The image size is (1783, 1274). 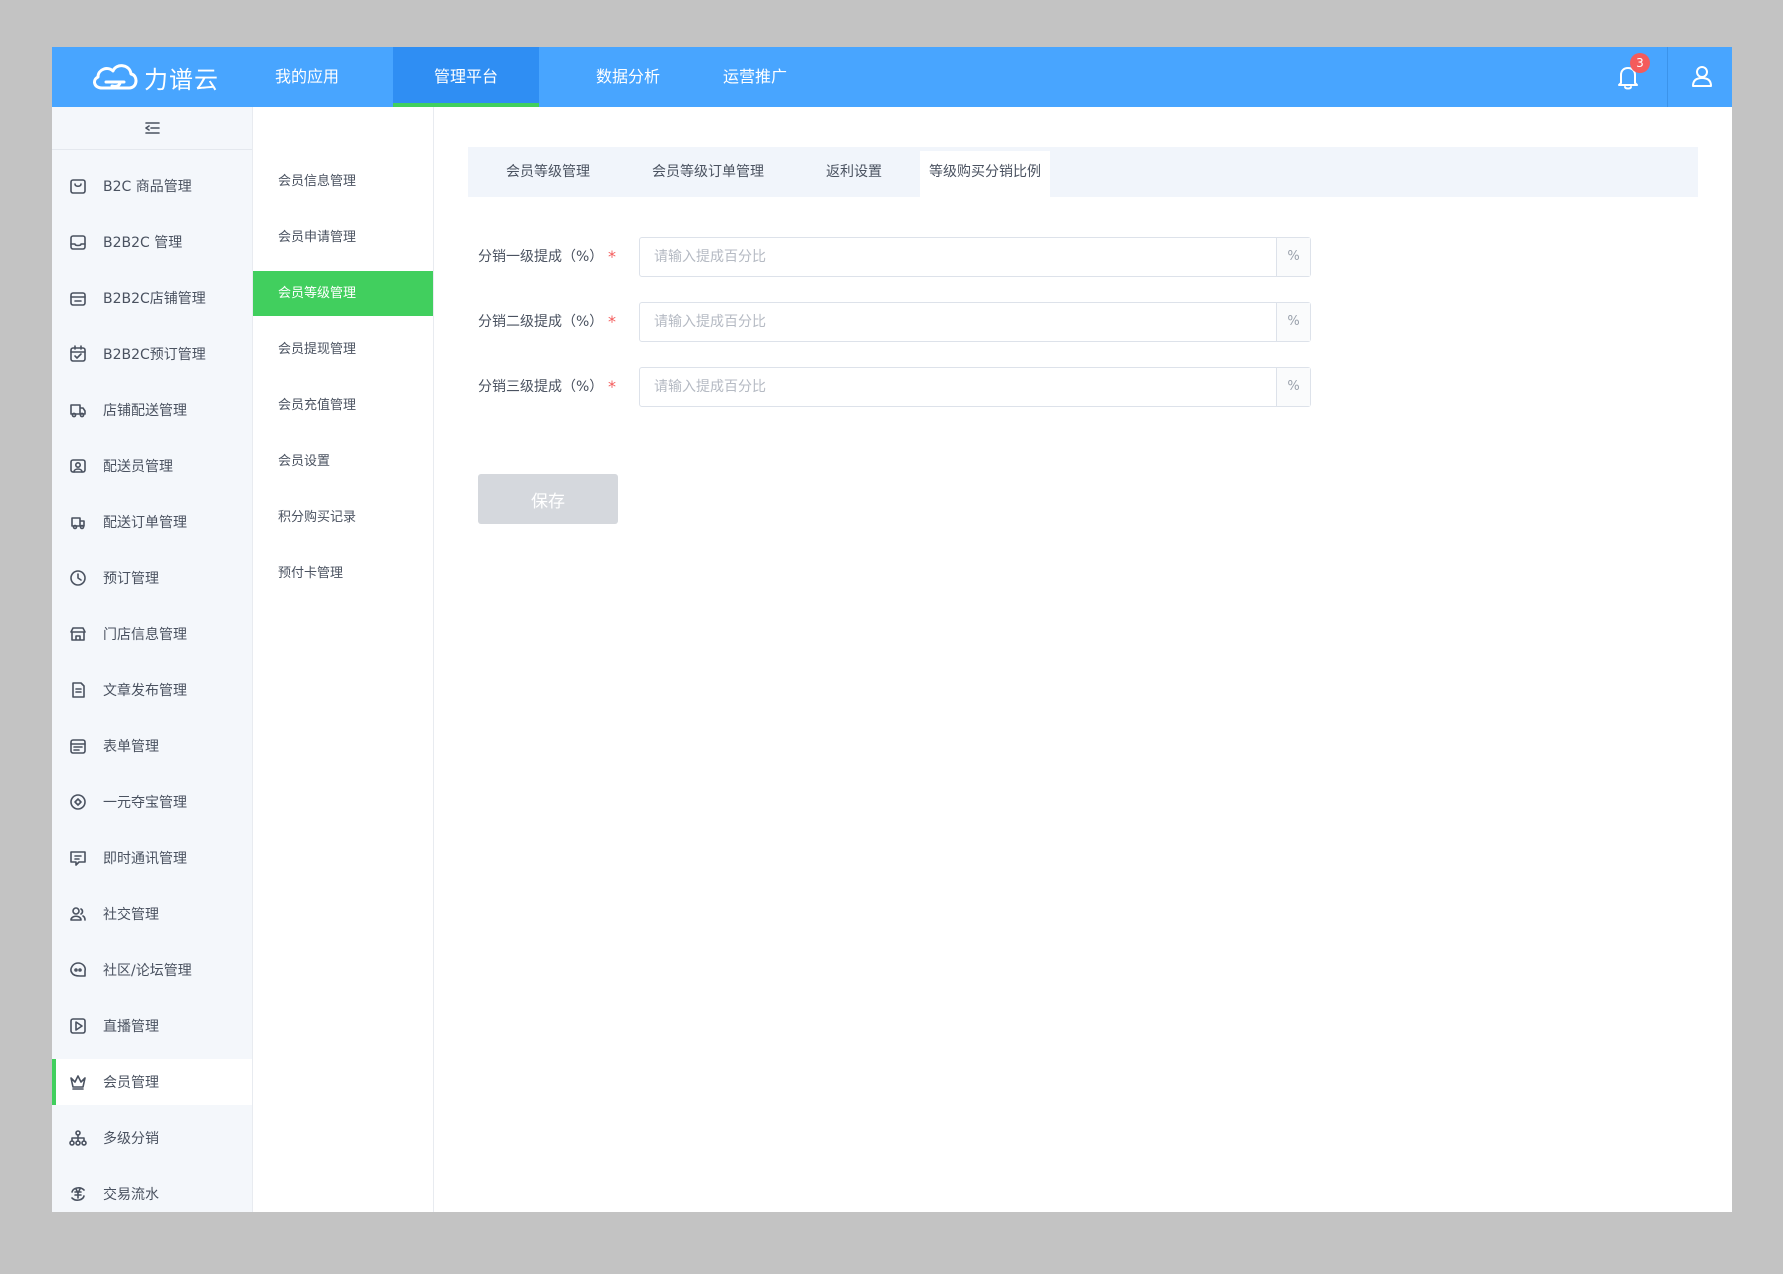 I want to click on sidebar-item: 即时通讯管理, so click(x=152, y=858).